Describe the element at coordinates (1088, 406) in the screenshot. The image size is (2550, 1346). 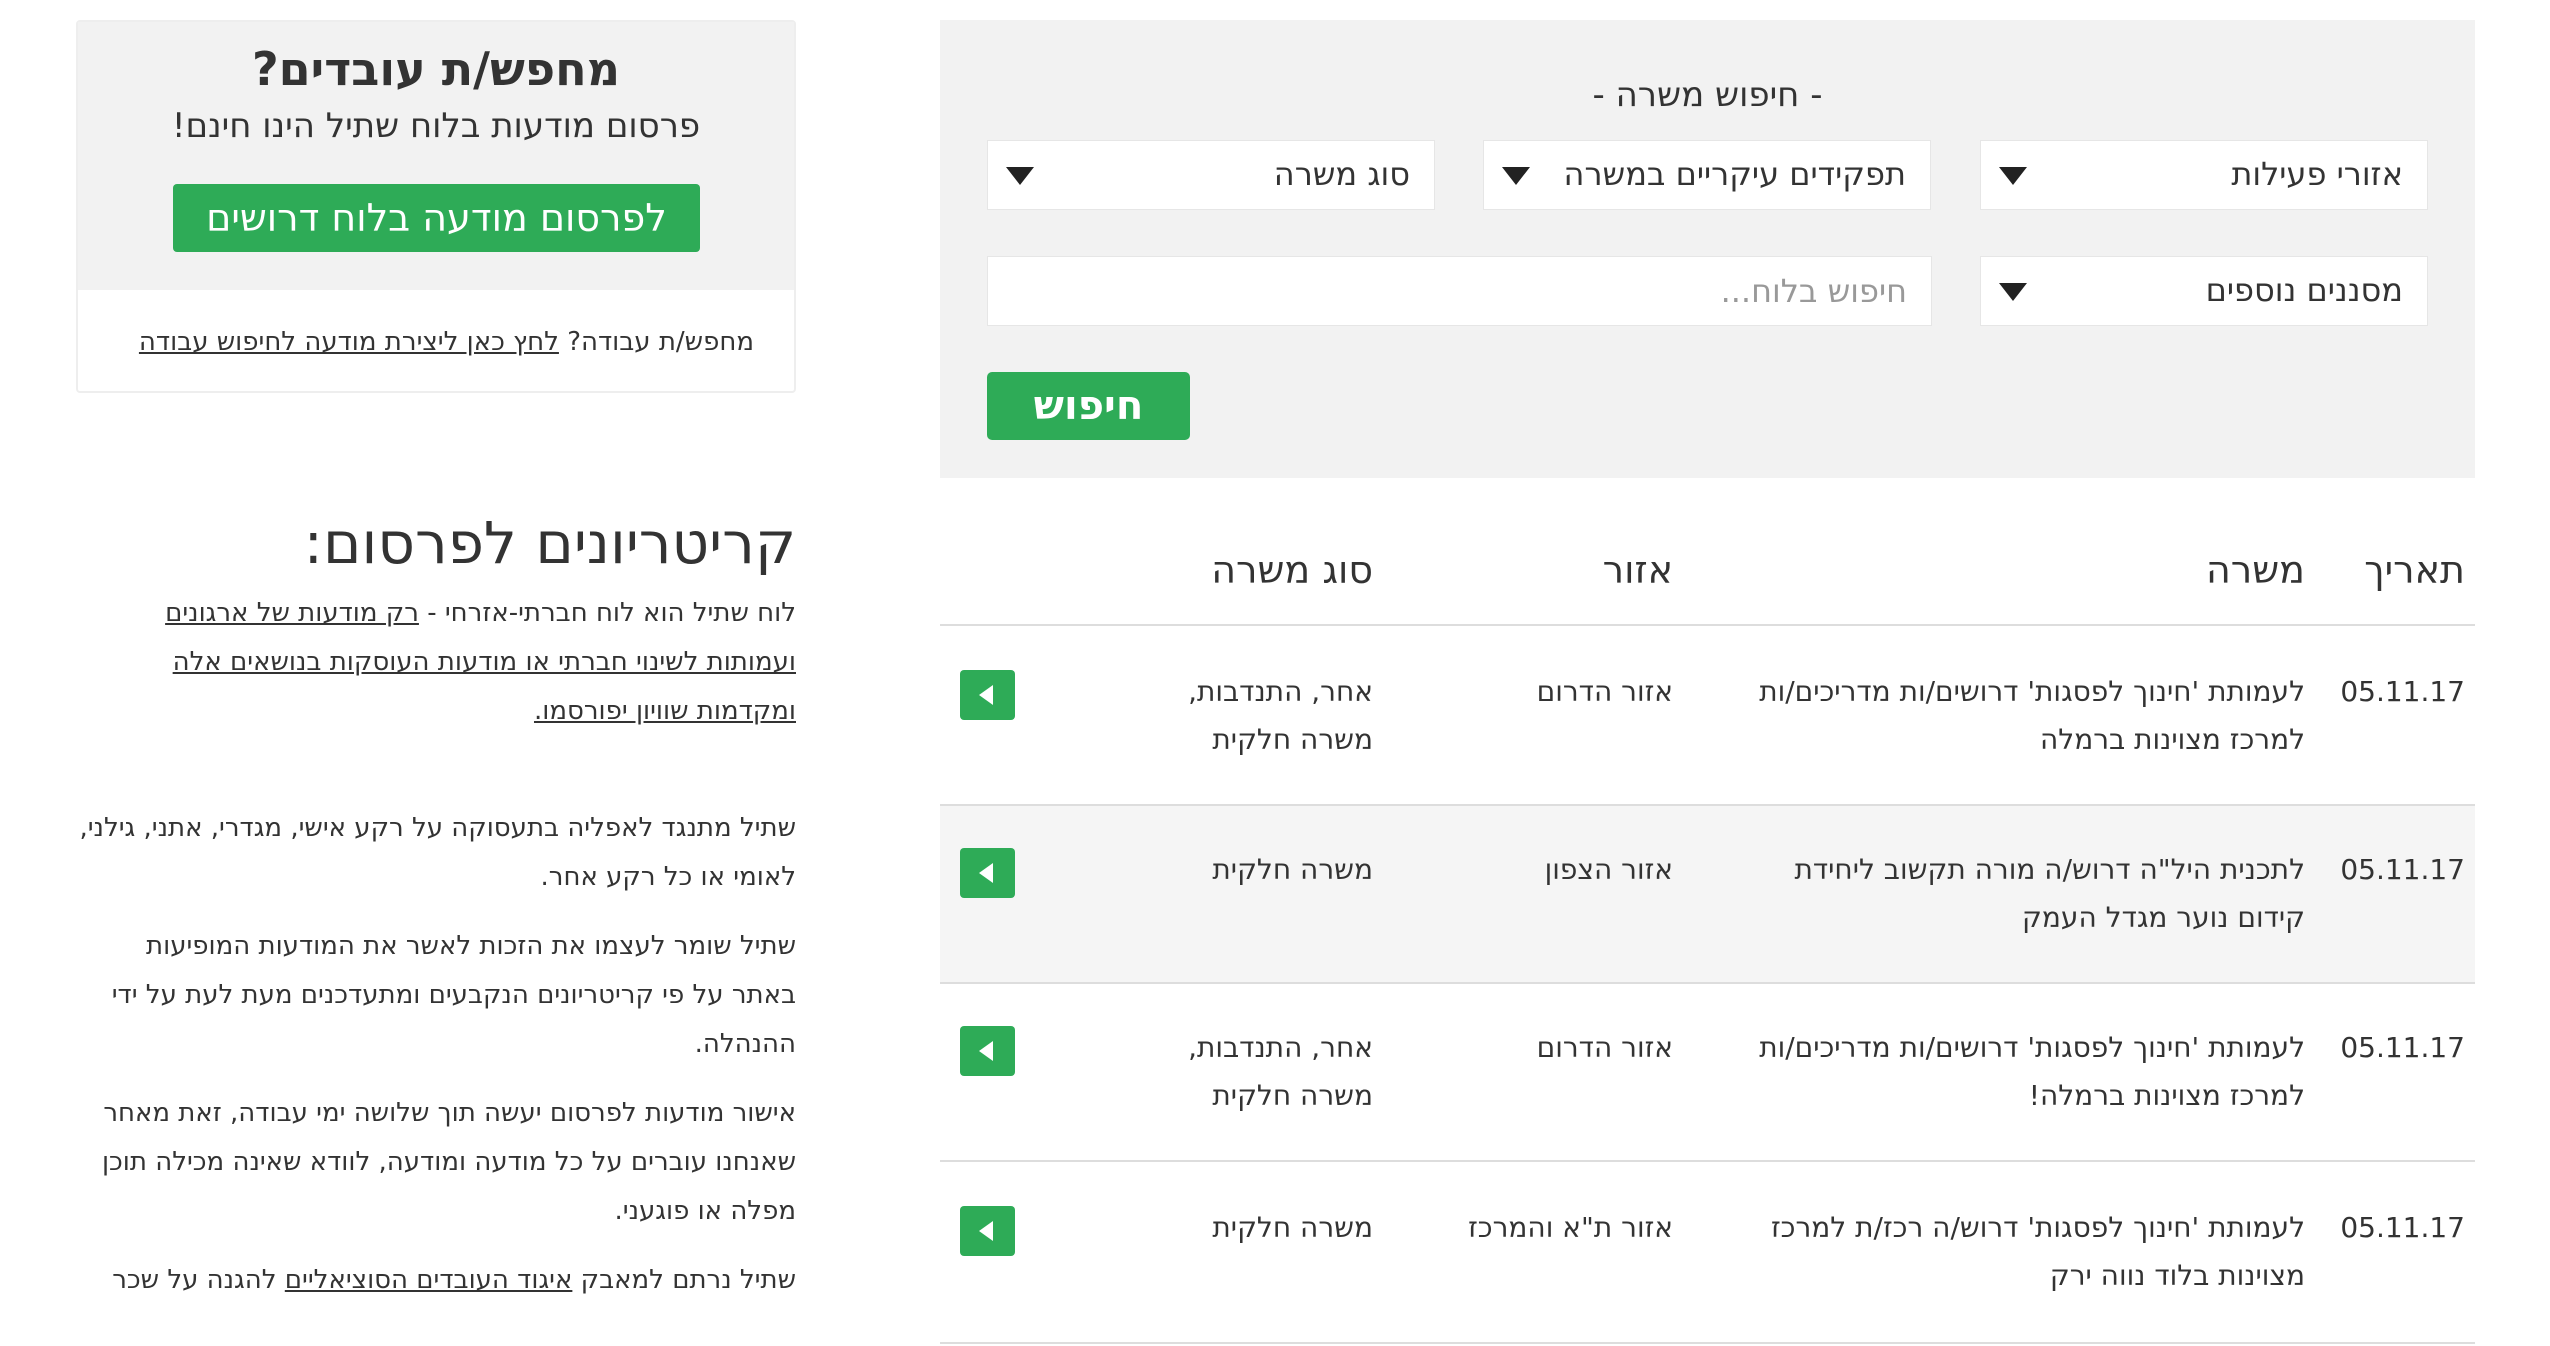
I see `search-button: חיפוש` at that location.